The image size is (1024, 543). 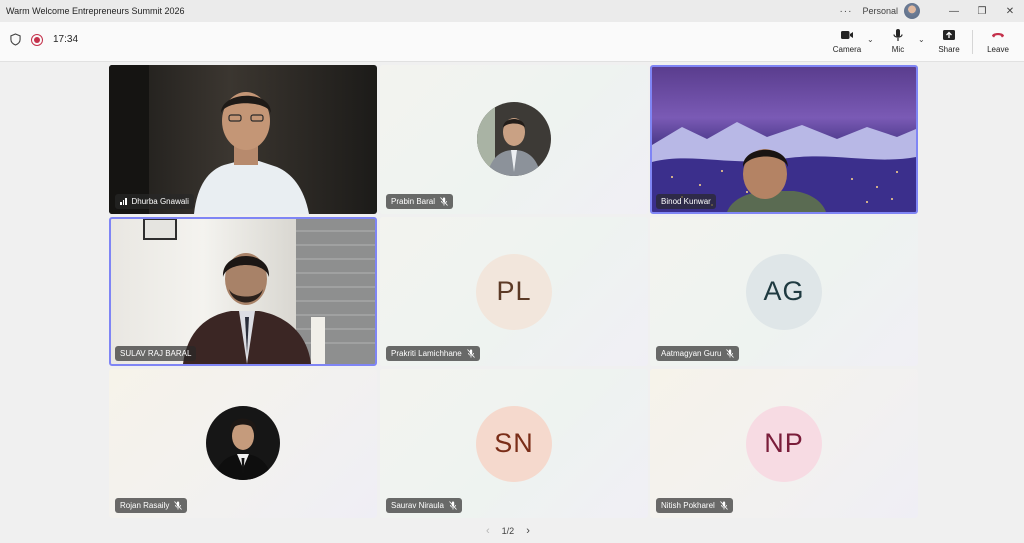 I want to click on participant-name: Prakriti Lamichhane, so click(x=426, y=353).